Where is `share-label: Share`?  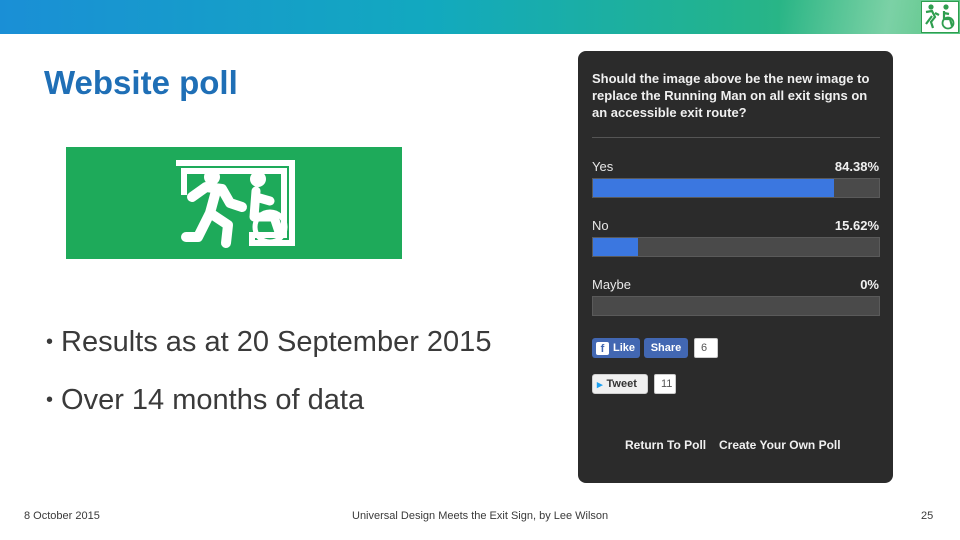 share-label: Share is located at coordinates (666, 348).